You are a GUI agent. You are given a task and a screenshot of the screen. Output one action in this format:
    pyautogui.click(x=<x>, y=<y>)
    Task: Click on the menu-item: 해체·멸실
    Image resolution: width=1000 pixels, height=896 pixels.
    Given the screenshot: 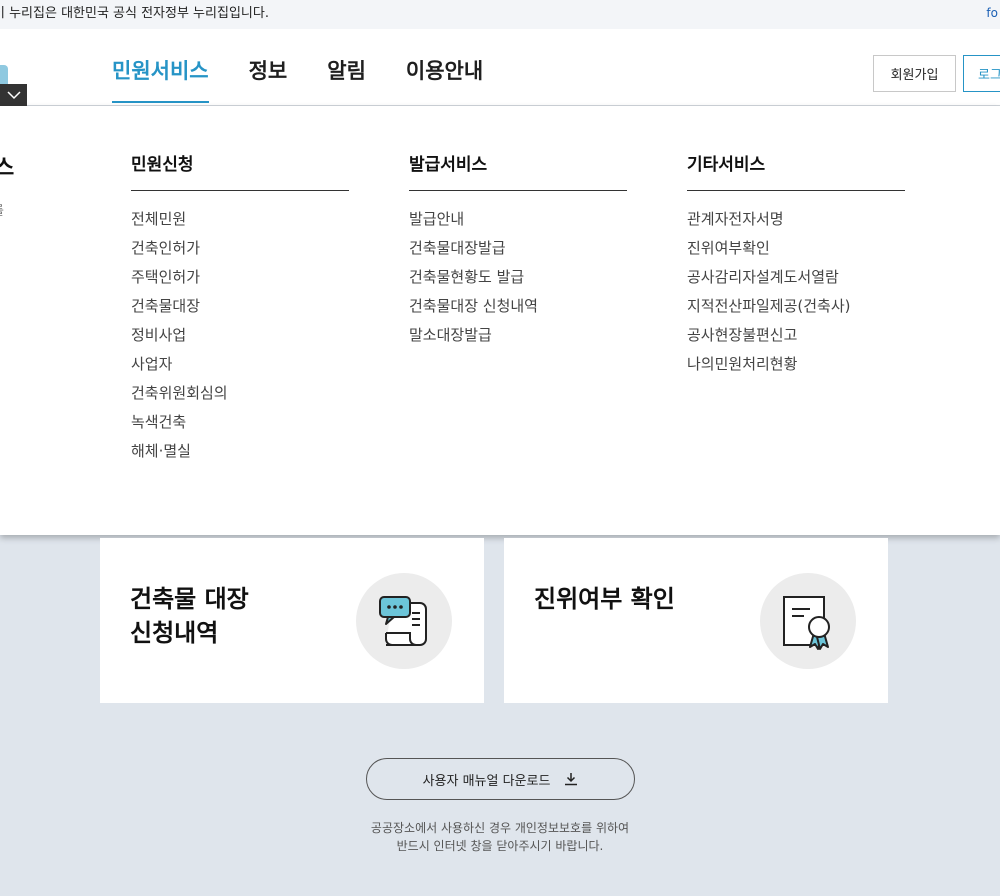 What is the action you would take?
    pyautogui.click(x=240, y=451)
    